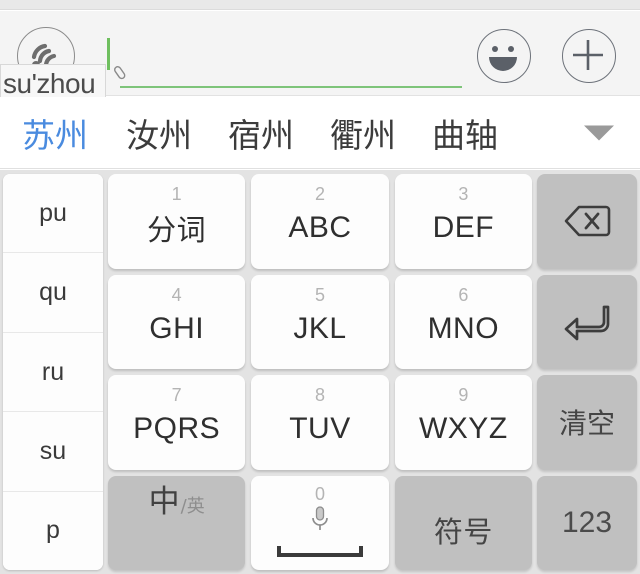 This screenshot has width=640, height=574. Describe the element at coordinates (463, 228) in the screenshot. I see `key-label: DEF` at that location.